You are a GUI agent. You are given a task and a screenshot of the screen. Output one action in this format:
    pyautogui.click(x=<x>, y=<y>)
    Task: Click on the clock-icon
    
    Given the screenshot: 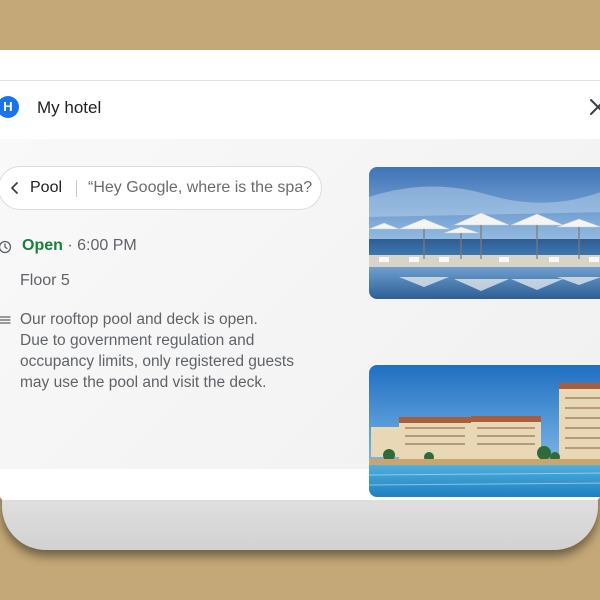 What is the action you would take?
    pyautogui.click(x=6, y=247)
    